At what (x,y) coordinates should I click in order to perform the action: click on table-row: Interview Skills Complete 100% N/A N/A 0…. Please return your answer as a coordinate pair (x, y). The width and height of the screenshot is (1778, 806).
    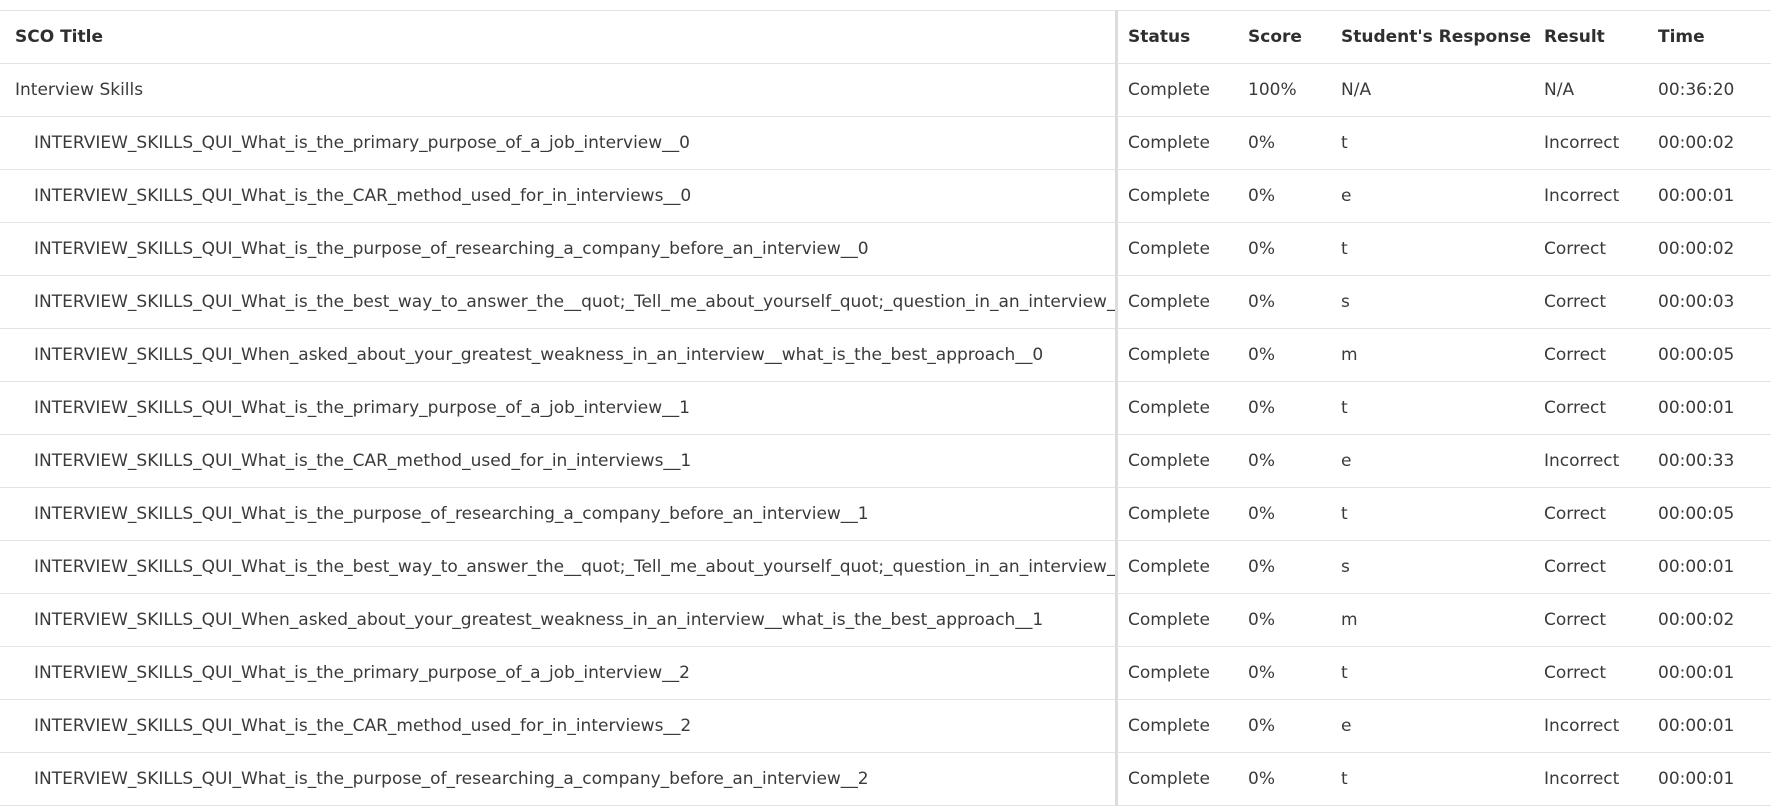
    Looking at the image, I should click on (885, 90).